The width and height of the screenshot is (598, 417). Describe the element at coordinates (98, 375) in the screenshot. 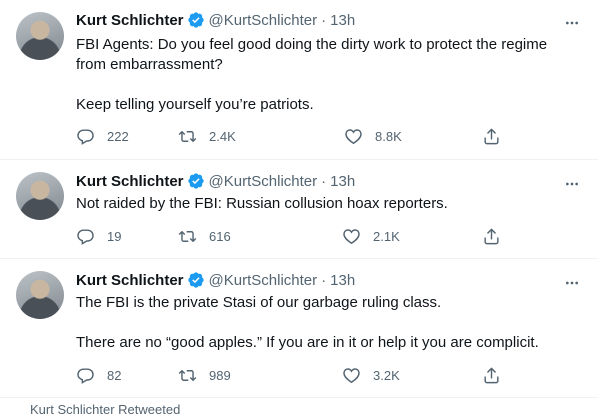

I see `reply-button: 82` at that location.